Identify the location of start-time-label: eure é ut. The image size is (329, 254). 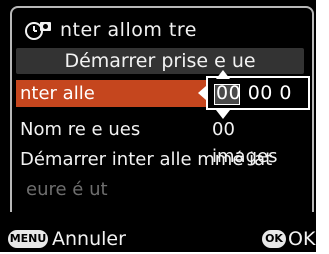
(67, 189).